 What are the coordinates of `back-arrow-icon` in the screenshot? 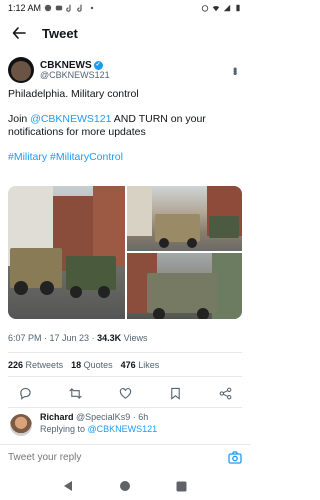 It's located at (19, 33).